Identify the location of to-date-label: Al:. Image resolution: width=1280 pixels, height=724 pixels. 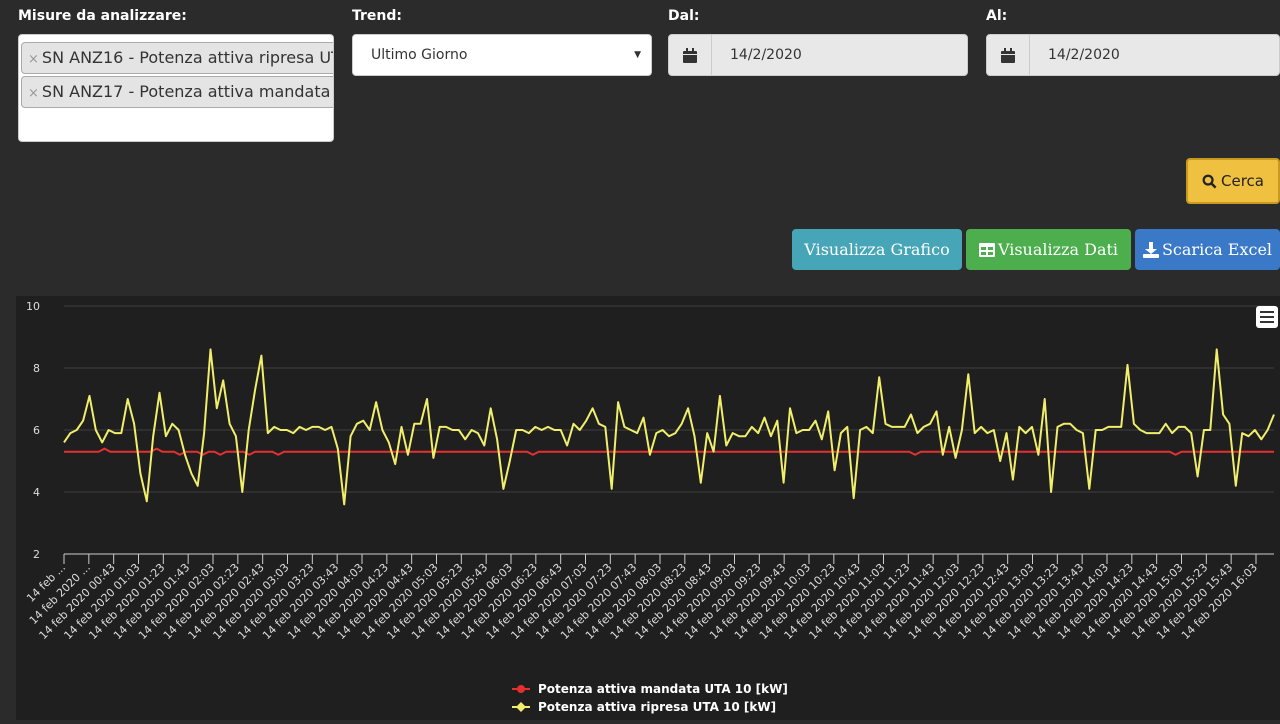
(997, 16).